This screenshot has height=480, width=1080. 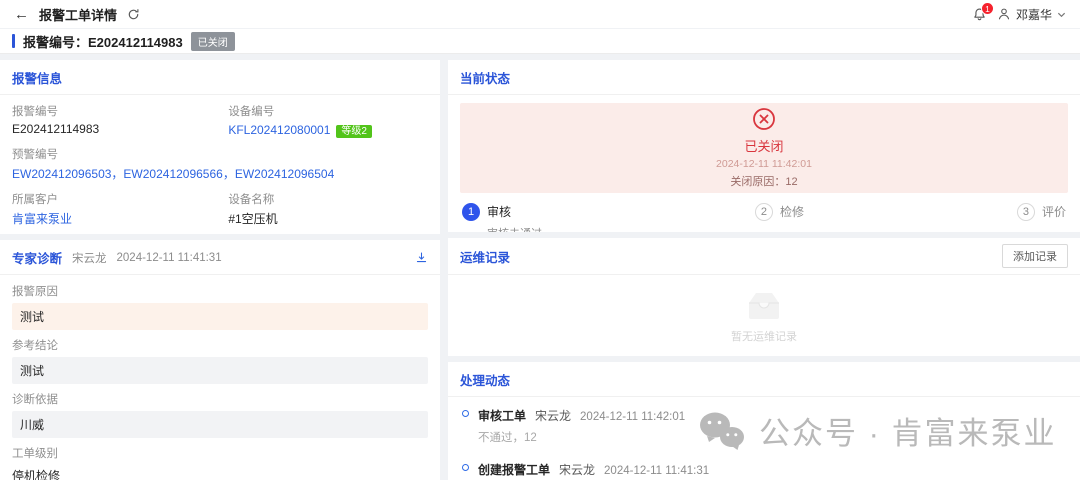 I want to click on diagnosis-field-level: 工单级别 停机检修, so click(x=36, y=464).